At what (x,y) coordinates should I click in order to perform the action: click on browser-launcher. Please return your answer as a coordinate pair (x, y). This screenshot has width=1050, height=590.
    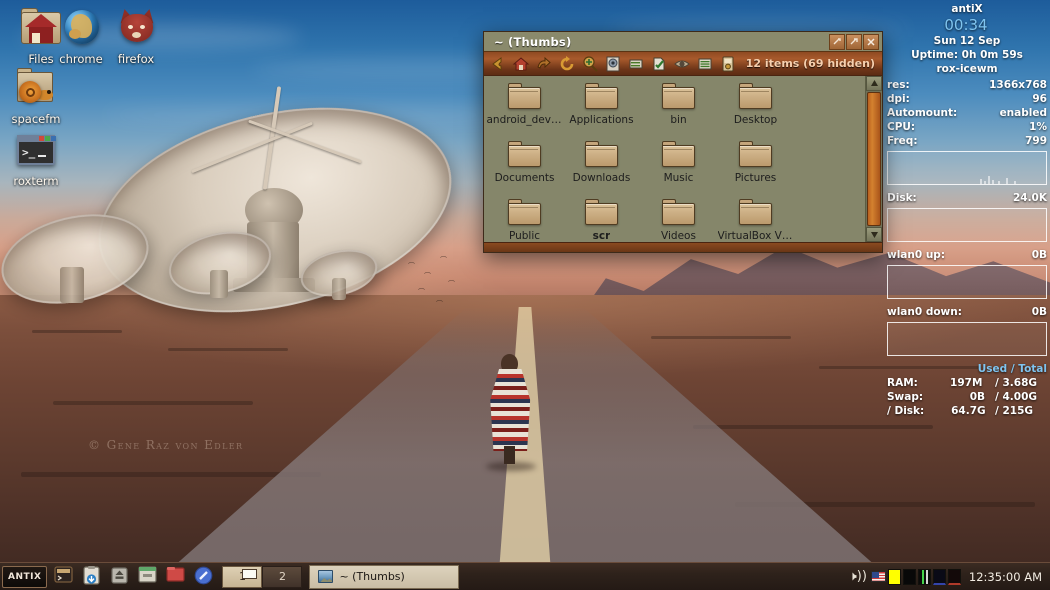
    Looking at the image, I should click on (205, 577).